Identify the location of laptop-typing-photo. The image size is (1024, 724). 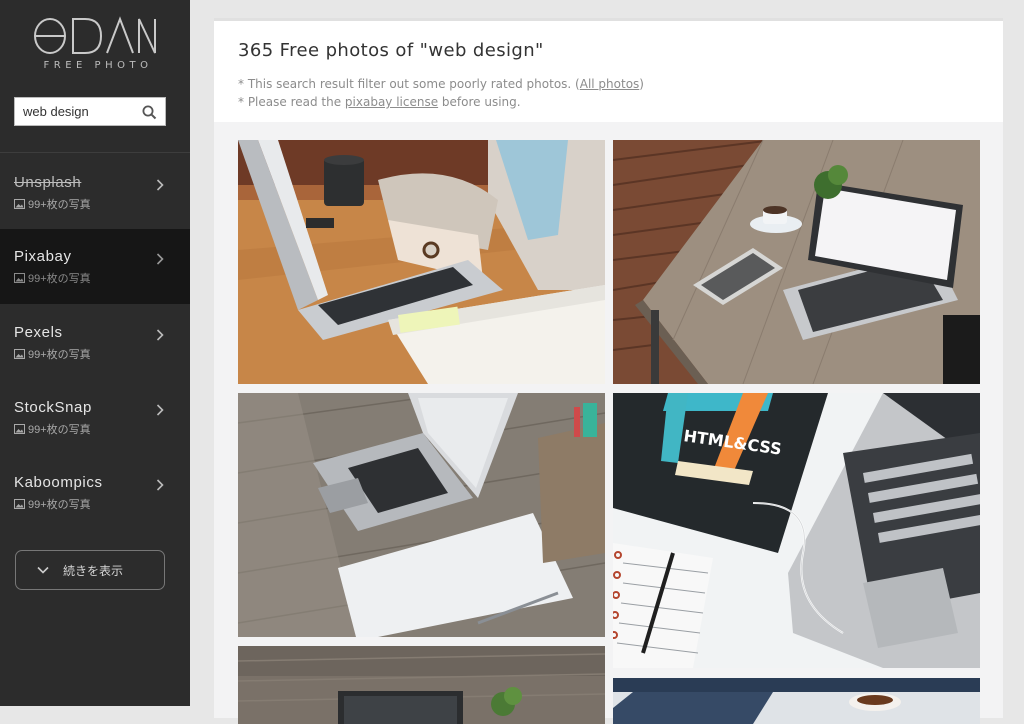
(421, 262).